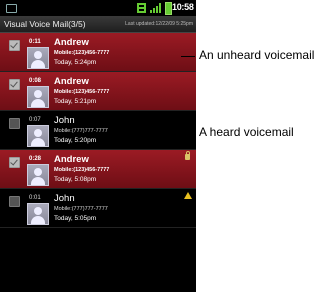 The width and height of the screenshot is (331, 292). What do you see at coordinates (75, 218) in the screenshot?
I see `received-time: Today, 5:05pm` at bounding box center [75, 218].